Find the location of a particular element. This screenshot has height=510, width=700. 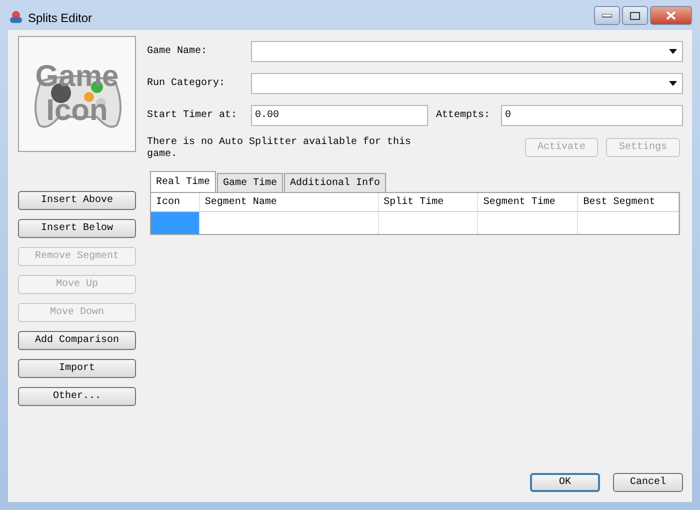

action-button: Import is located at coordinates (77, 368).